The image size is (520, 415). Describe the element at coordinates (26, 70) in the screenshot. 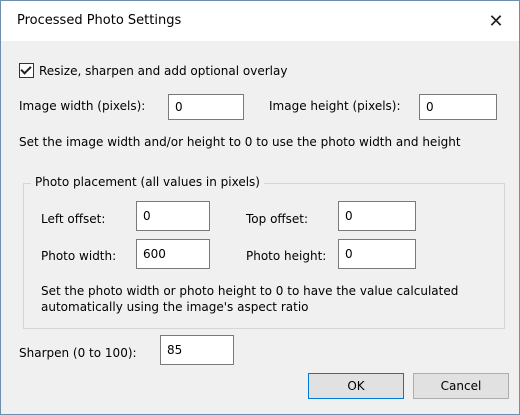

I see `resize-checkbox` at that location.